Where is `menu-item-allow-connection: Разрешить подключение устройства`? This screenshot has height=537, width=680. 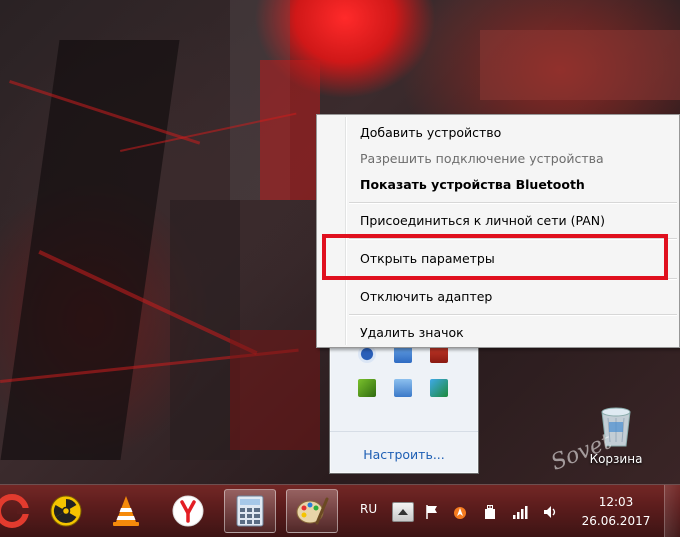
menu-item-allow-connection: Разрешить подключение устройства is located at coordinates (482, 158).